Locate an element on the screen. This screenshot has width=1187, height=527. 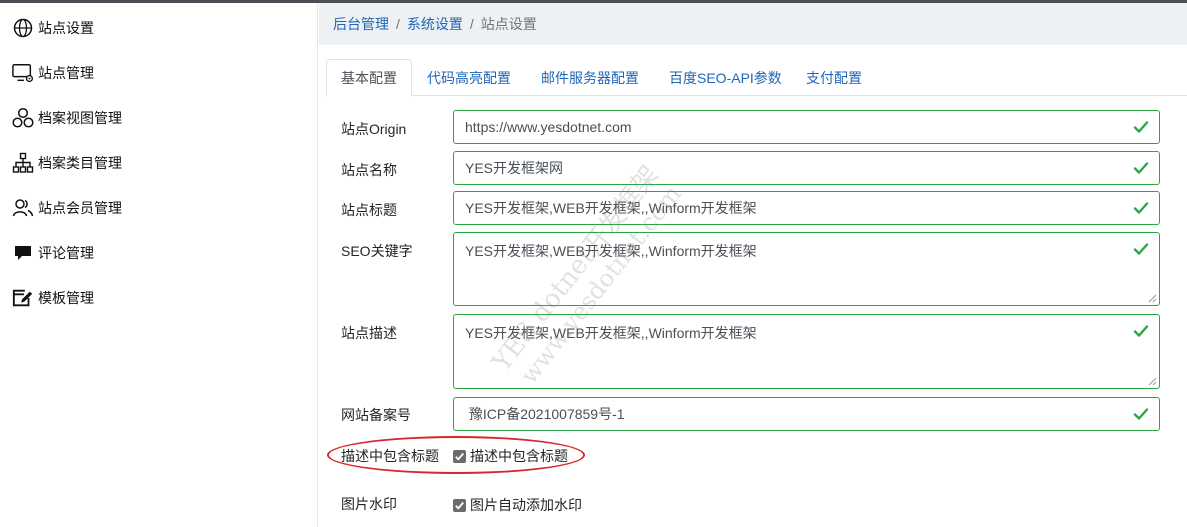
breadcrumb-system-settings: 系统设置 is located at coordinates (435, 24).